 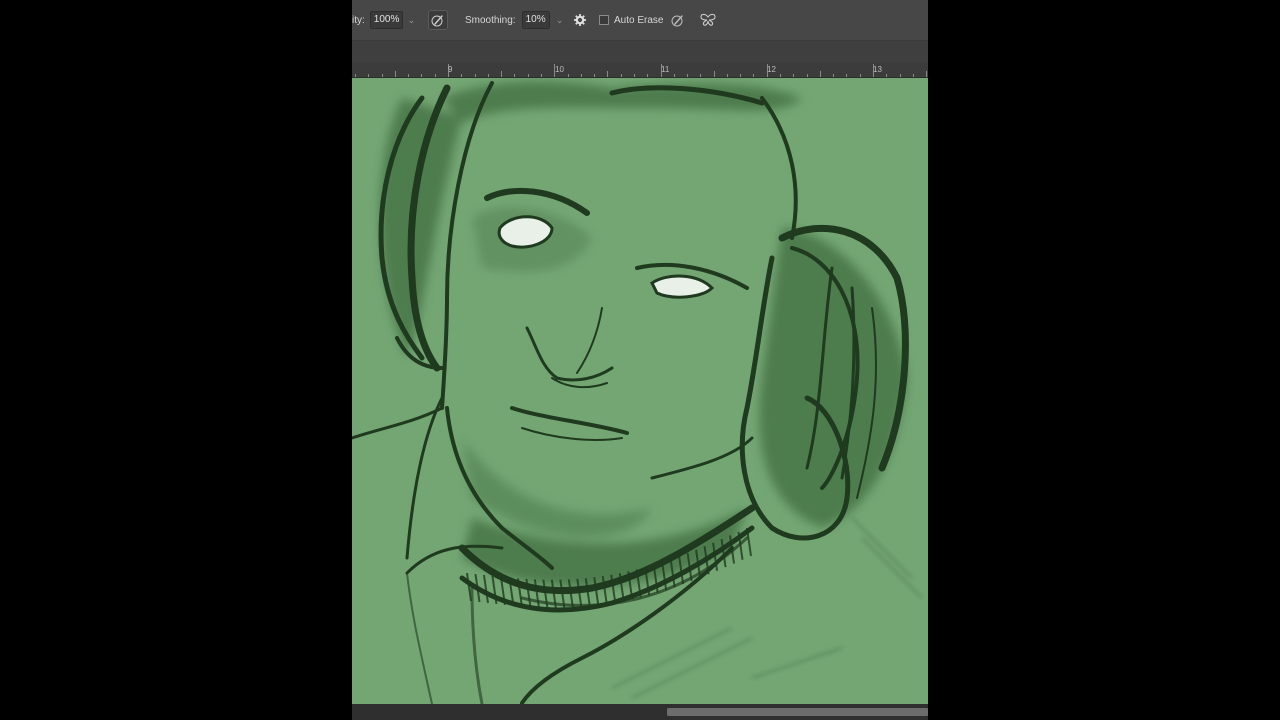 What do you see at coordinates (604, 20) in the screenshot?
I see `auto-erase-checkbox` at bounding box center [604, 20].